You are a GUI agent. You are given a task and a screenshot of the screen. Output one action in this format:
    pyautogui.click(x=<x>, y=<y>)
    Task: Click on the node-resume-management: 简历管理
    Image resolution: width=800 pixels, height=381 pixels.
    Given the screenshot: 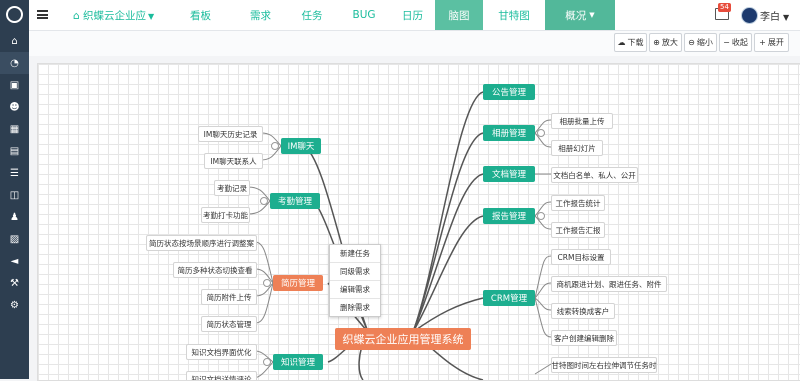 What is the action you would take?
    pyautogui.click(x=298, y=283)
    